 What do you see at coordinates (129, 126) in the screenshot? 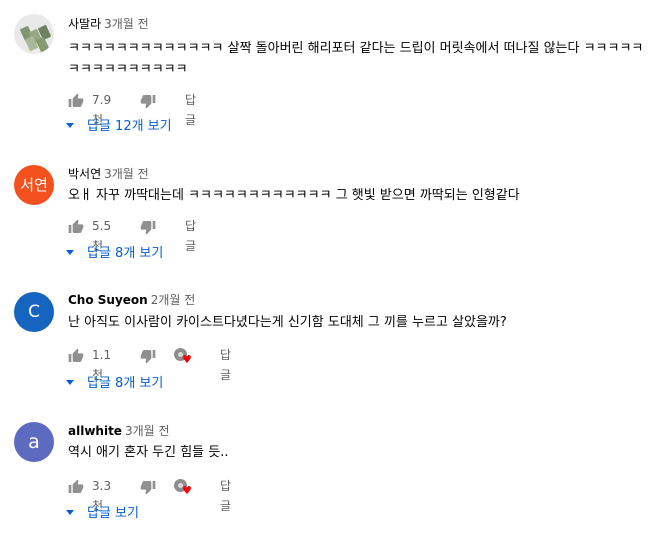
I see `view-replies-label: 답글 12개 보기` at bounding box center [129, 126].